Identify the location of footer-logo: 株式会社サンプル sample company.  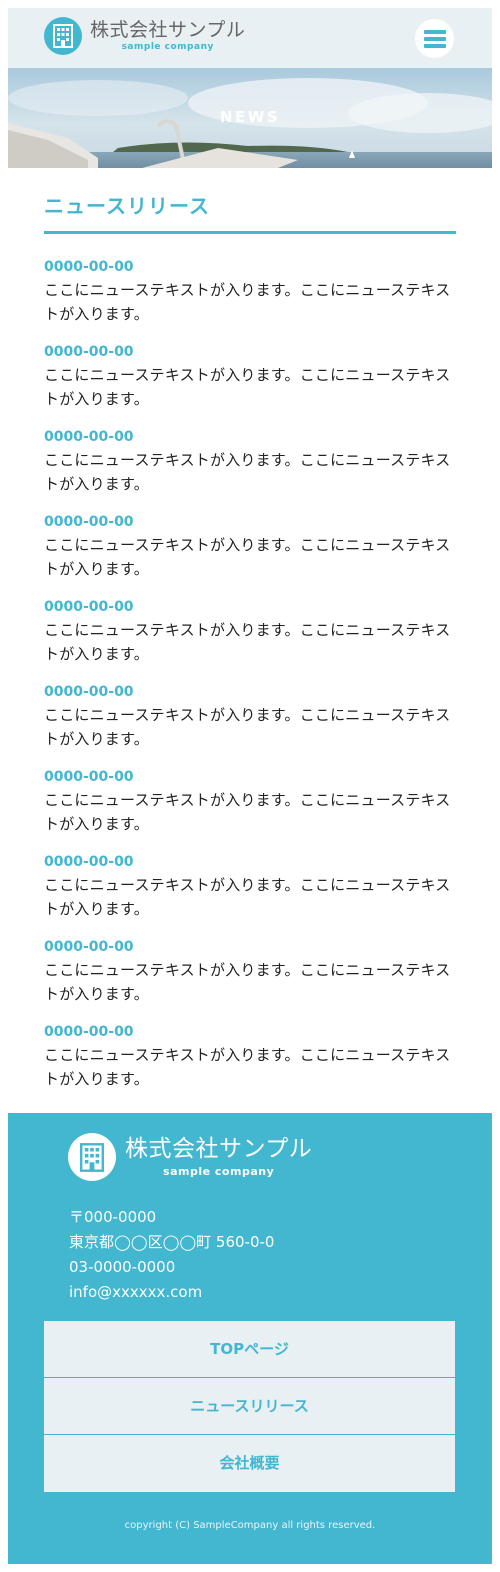
(190, 1157).